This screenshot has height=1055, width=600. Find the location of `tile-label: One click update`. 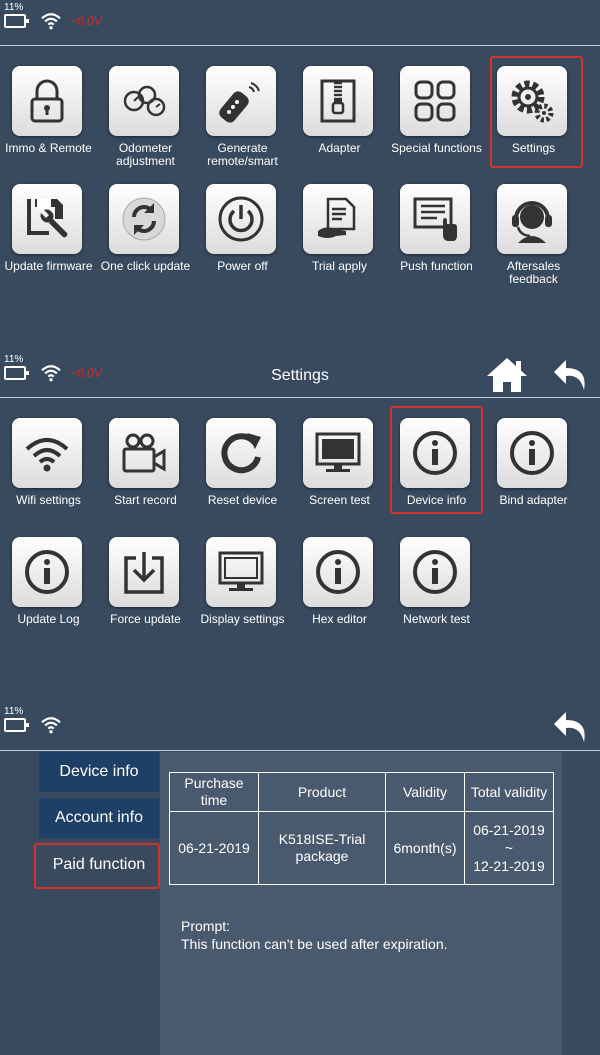

tile-label: One click update is located at coordinates (145, 266).